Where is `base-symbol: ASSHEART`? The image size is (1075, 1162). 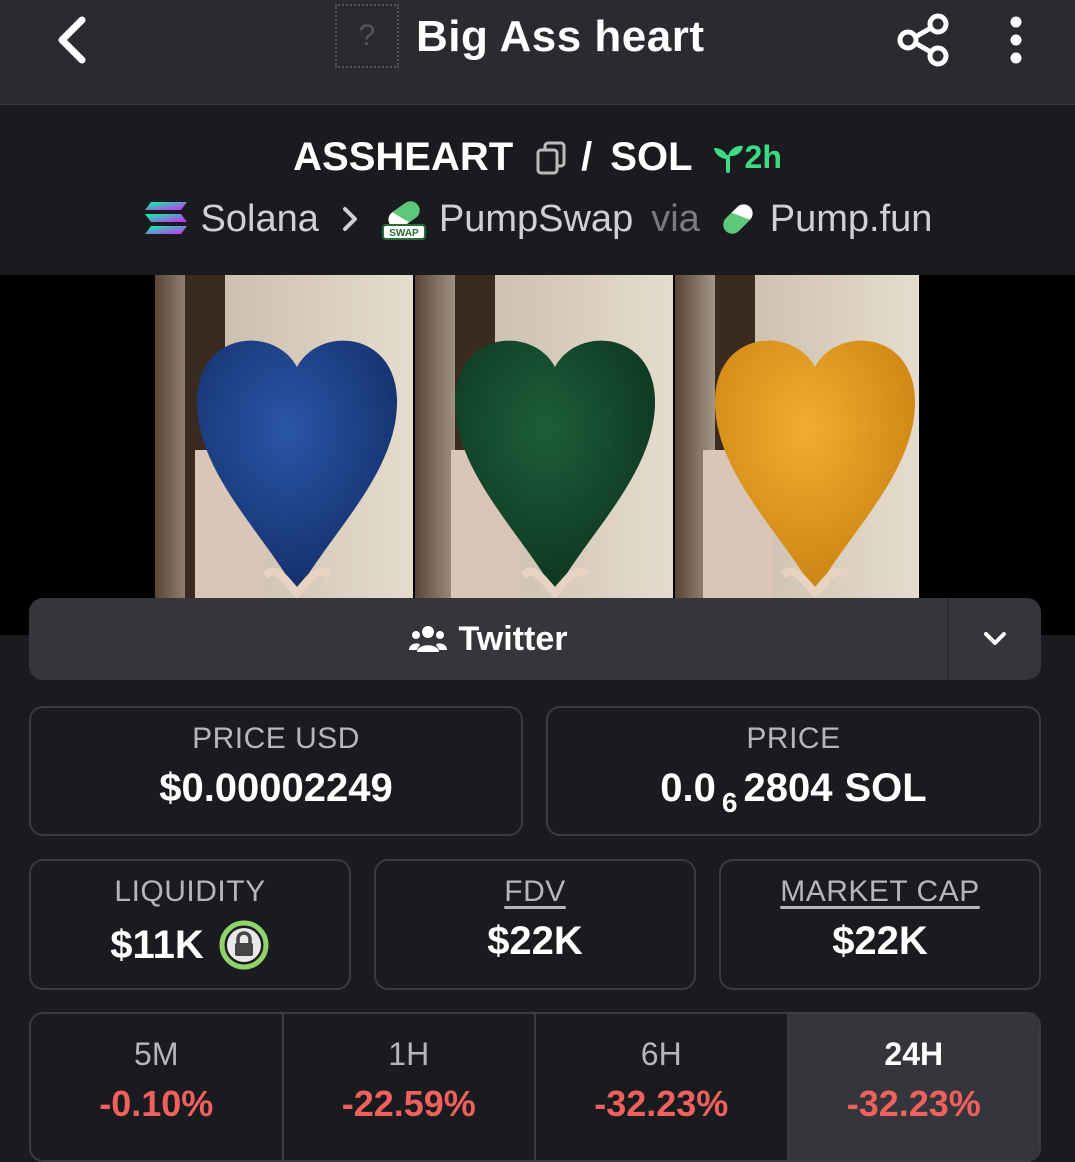
base-symbol: ASSHEART is located at coordinates (403, 157).